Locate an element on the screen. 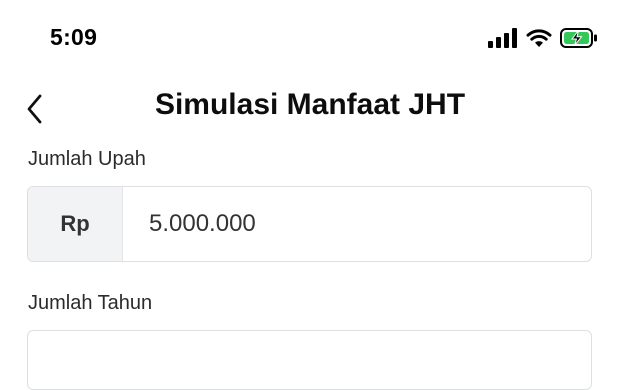 Image resolution: width=620 pixels, height=390 pixels. jumlah-upah-label: Jumlah Upah is located at coordinates (87, 159).